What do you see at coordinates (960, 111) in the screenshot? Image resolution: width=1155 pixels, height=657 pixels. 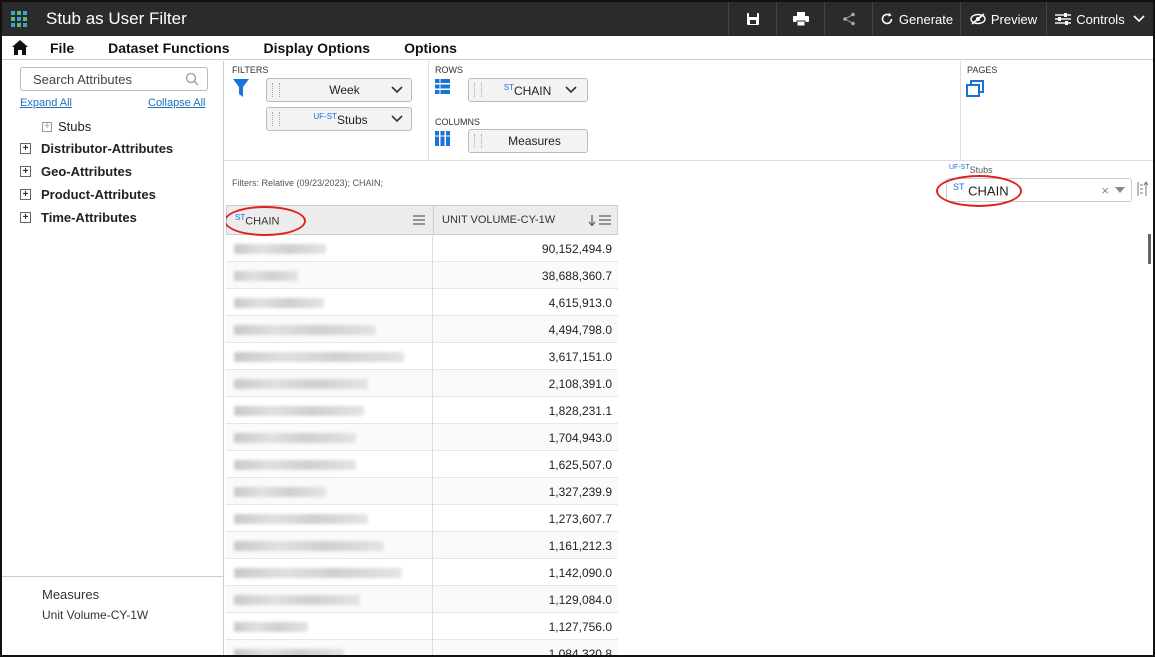 I see `shelf-divider` at bounding box center [960, 111].